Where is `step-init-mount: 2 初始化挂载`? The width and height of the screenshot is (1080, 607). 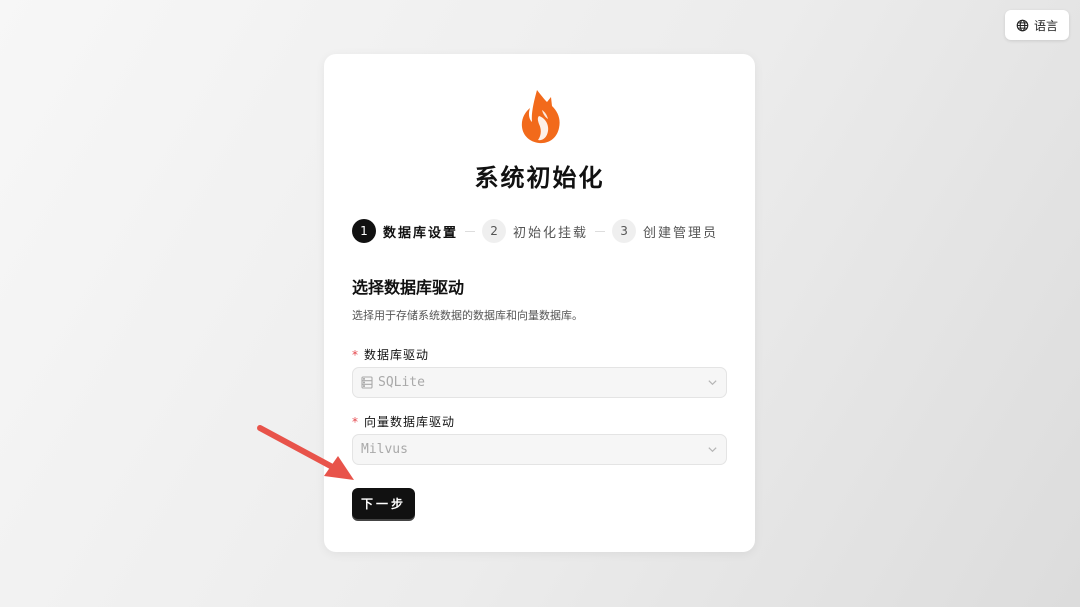
step-init-mount: 2 初始化挂载 is located at coordinates (535, 231).